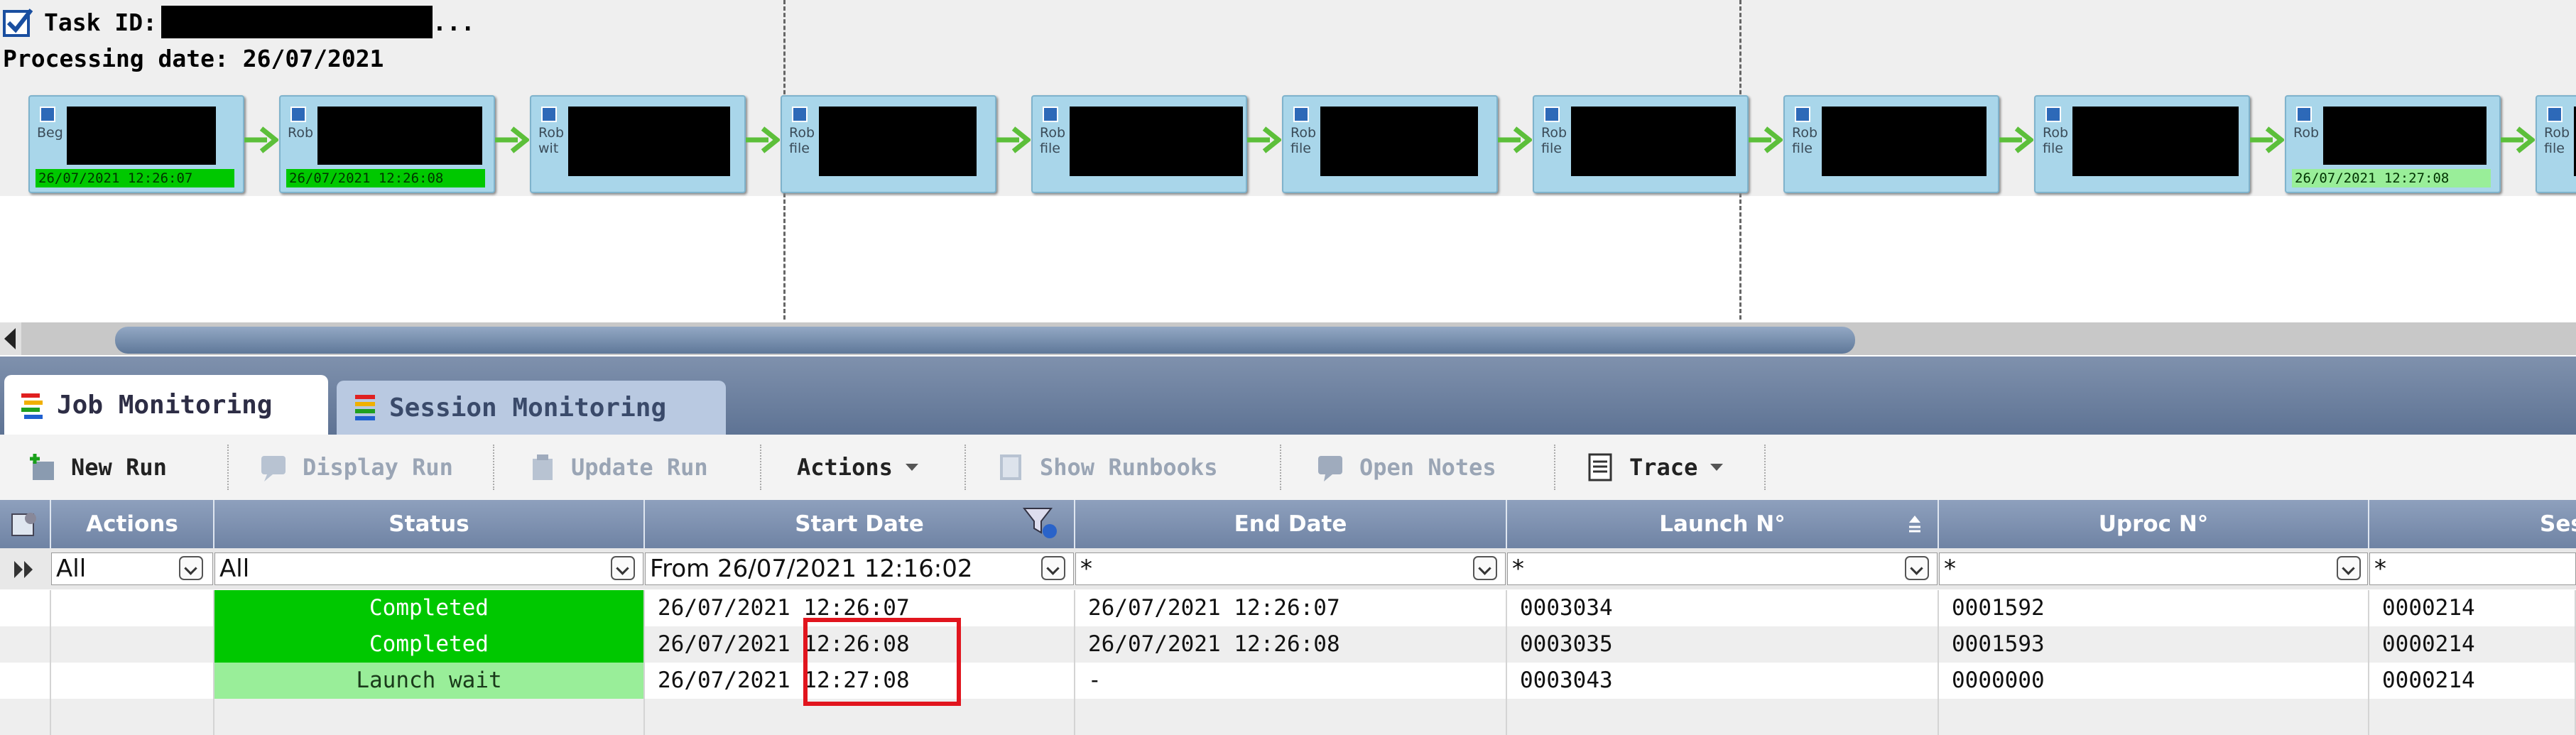 This screenshot has height=735, width=2576. What do you see at coordinates (2154, 717) in the screenshot?
I see `uproc-no-cell` at bounding box center [2154, 717].